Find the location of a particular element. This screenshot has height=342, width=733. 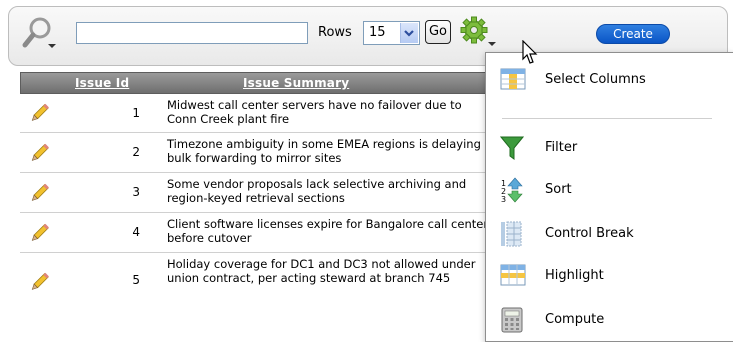

highlight-icon is located at coordinates (513, 275).